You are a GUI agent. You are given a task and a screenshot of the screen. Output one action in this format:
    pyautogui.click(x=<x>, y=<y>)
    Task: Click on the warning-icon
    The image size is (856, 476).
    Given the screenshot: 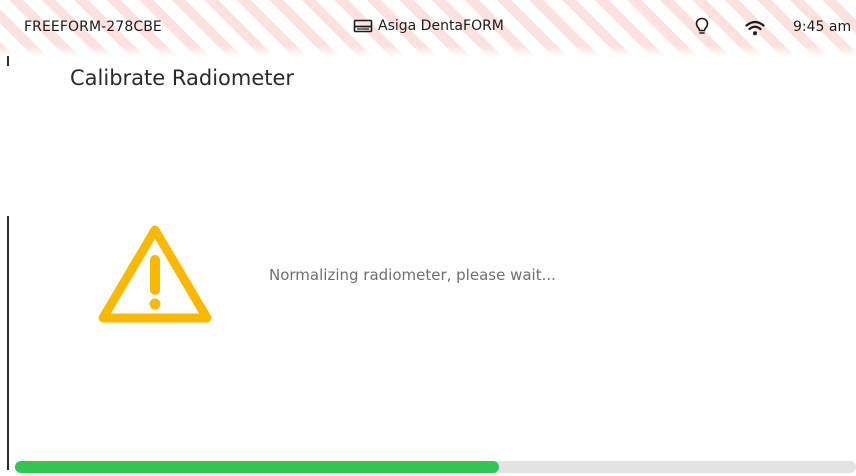 What is the action you would take?
    pyautogui.click(x=155, y=277)
    